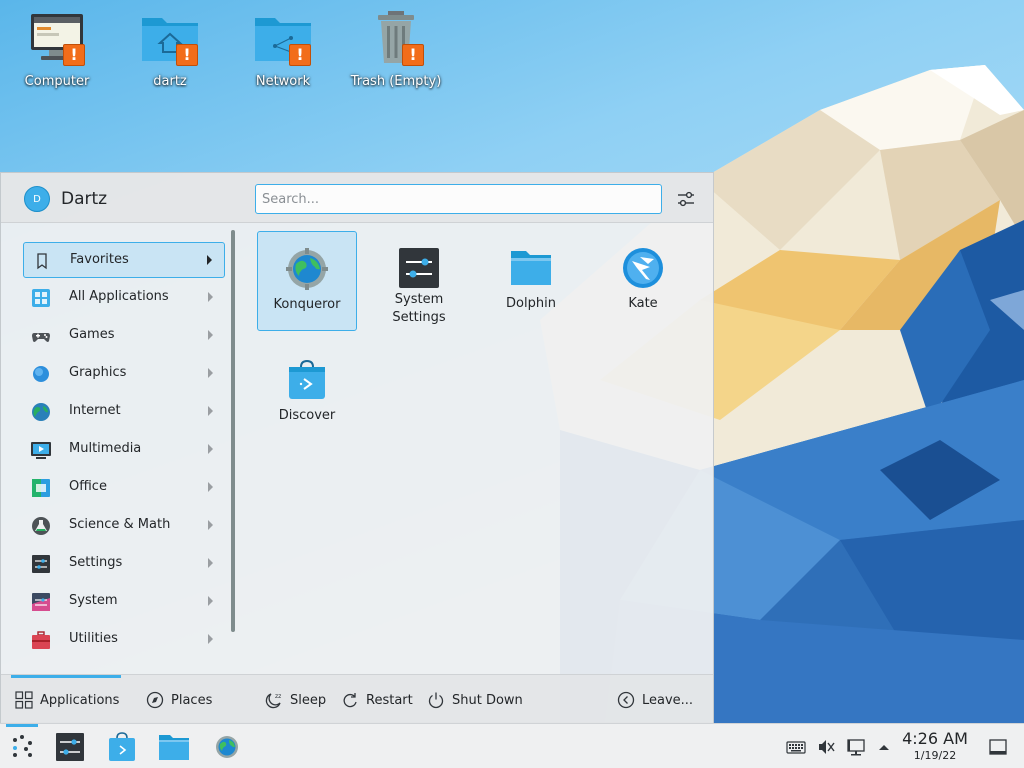 The height and width of the screenshot is (768, 1024). Describe the element at coordinates (124, 564) in the screenshot. I see `category-settings: Settings` at that location.